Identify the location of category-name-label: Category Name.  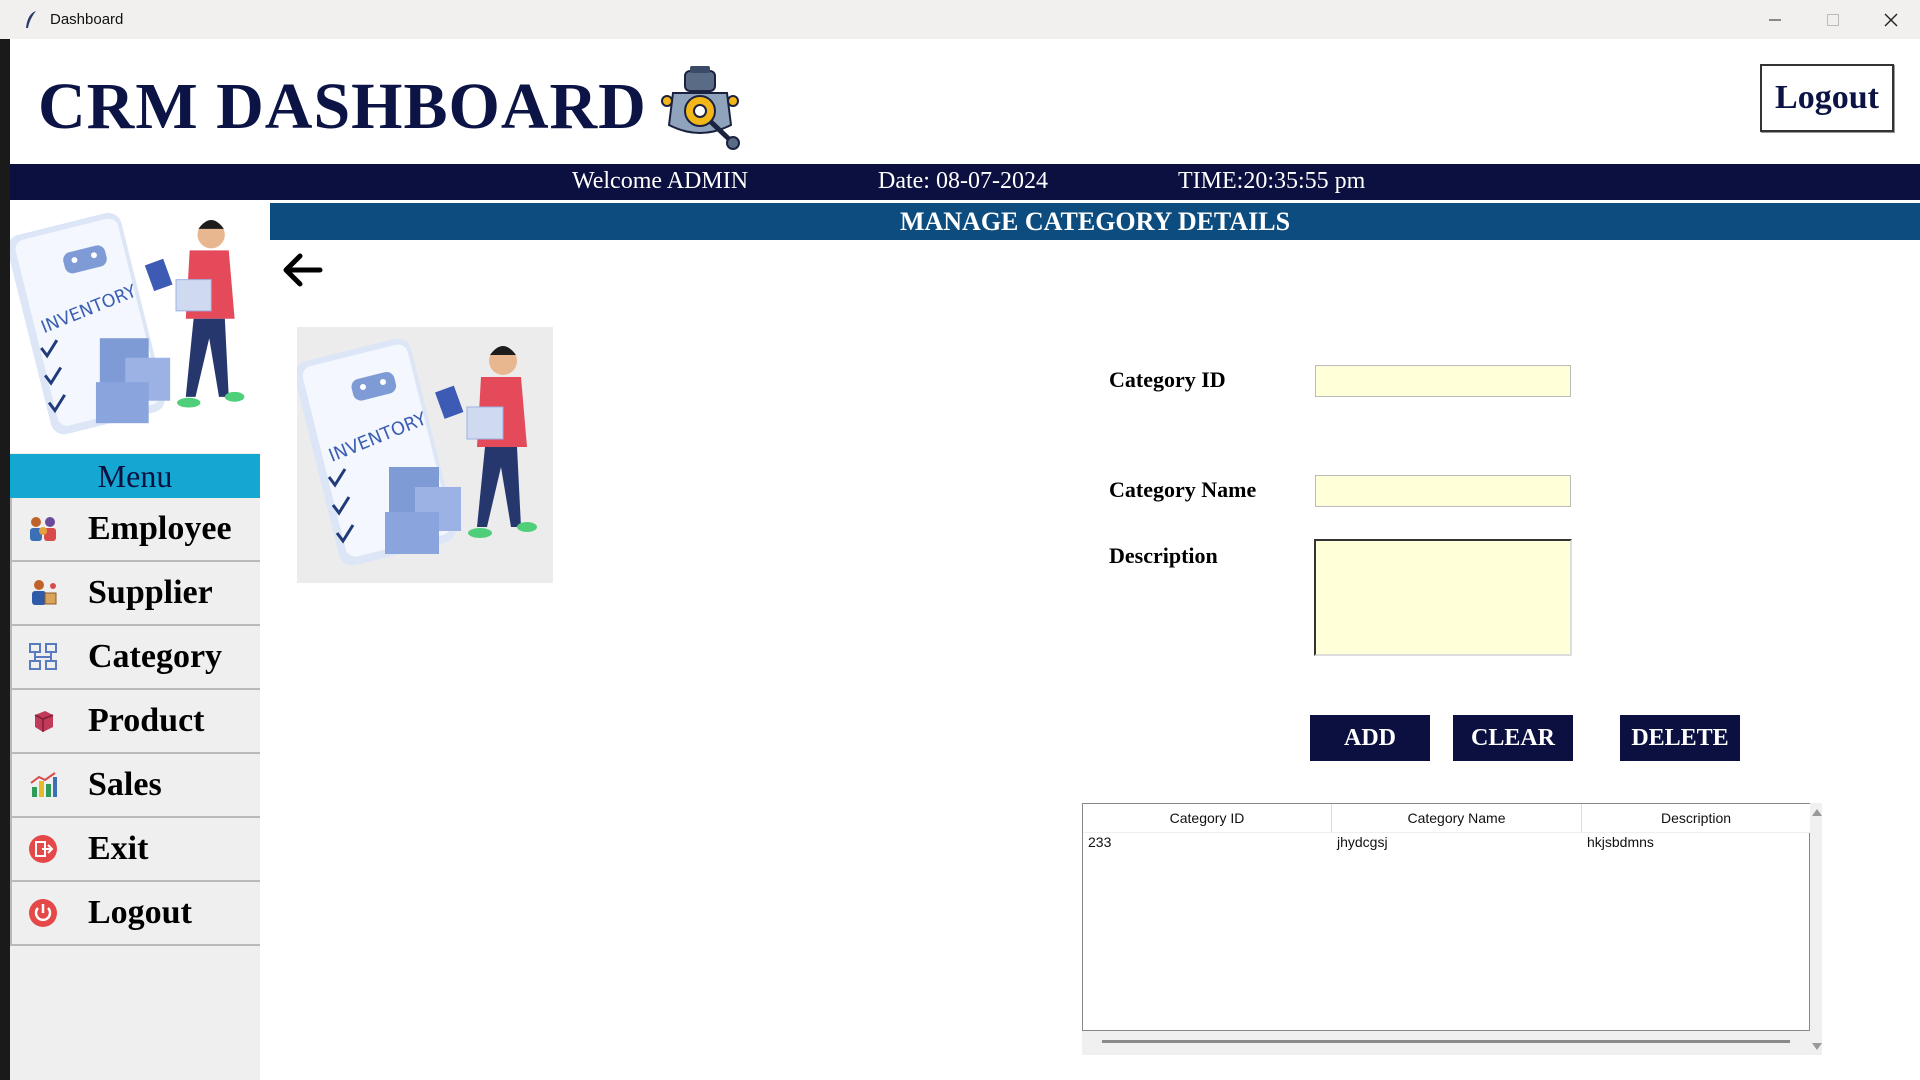
(1183, 489).